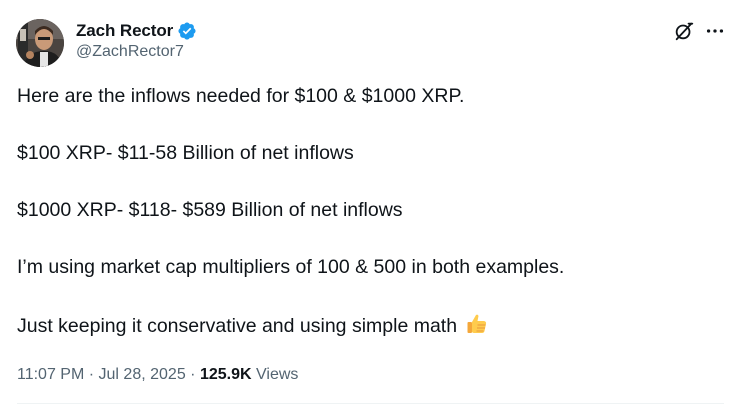 This screenshot has height=409, width=741. I want to click on tweet-meta: 11:07 PM · Jul 28, 2025 · 125.9K Views, so click(157, 375).